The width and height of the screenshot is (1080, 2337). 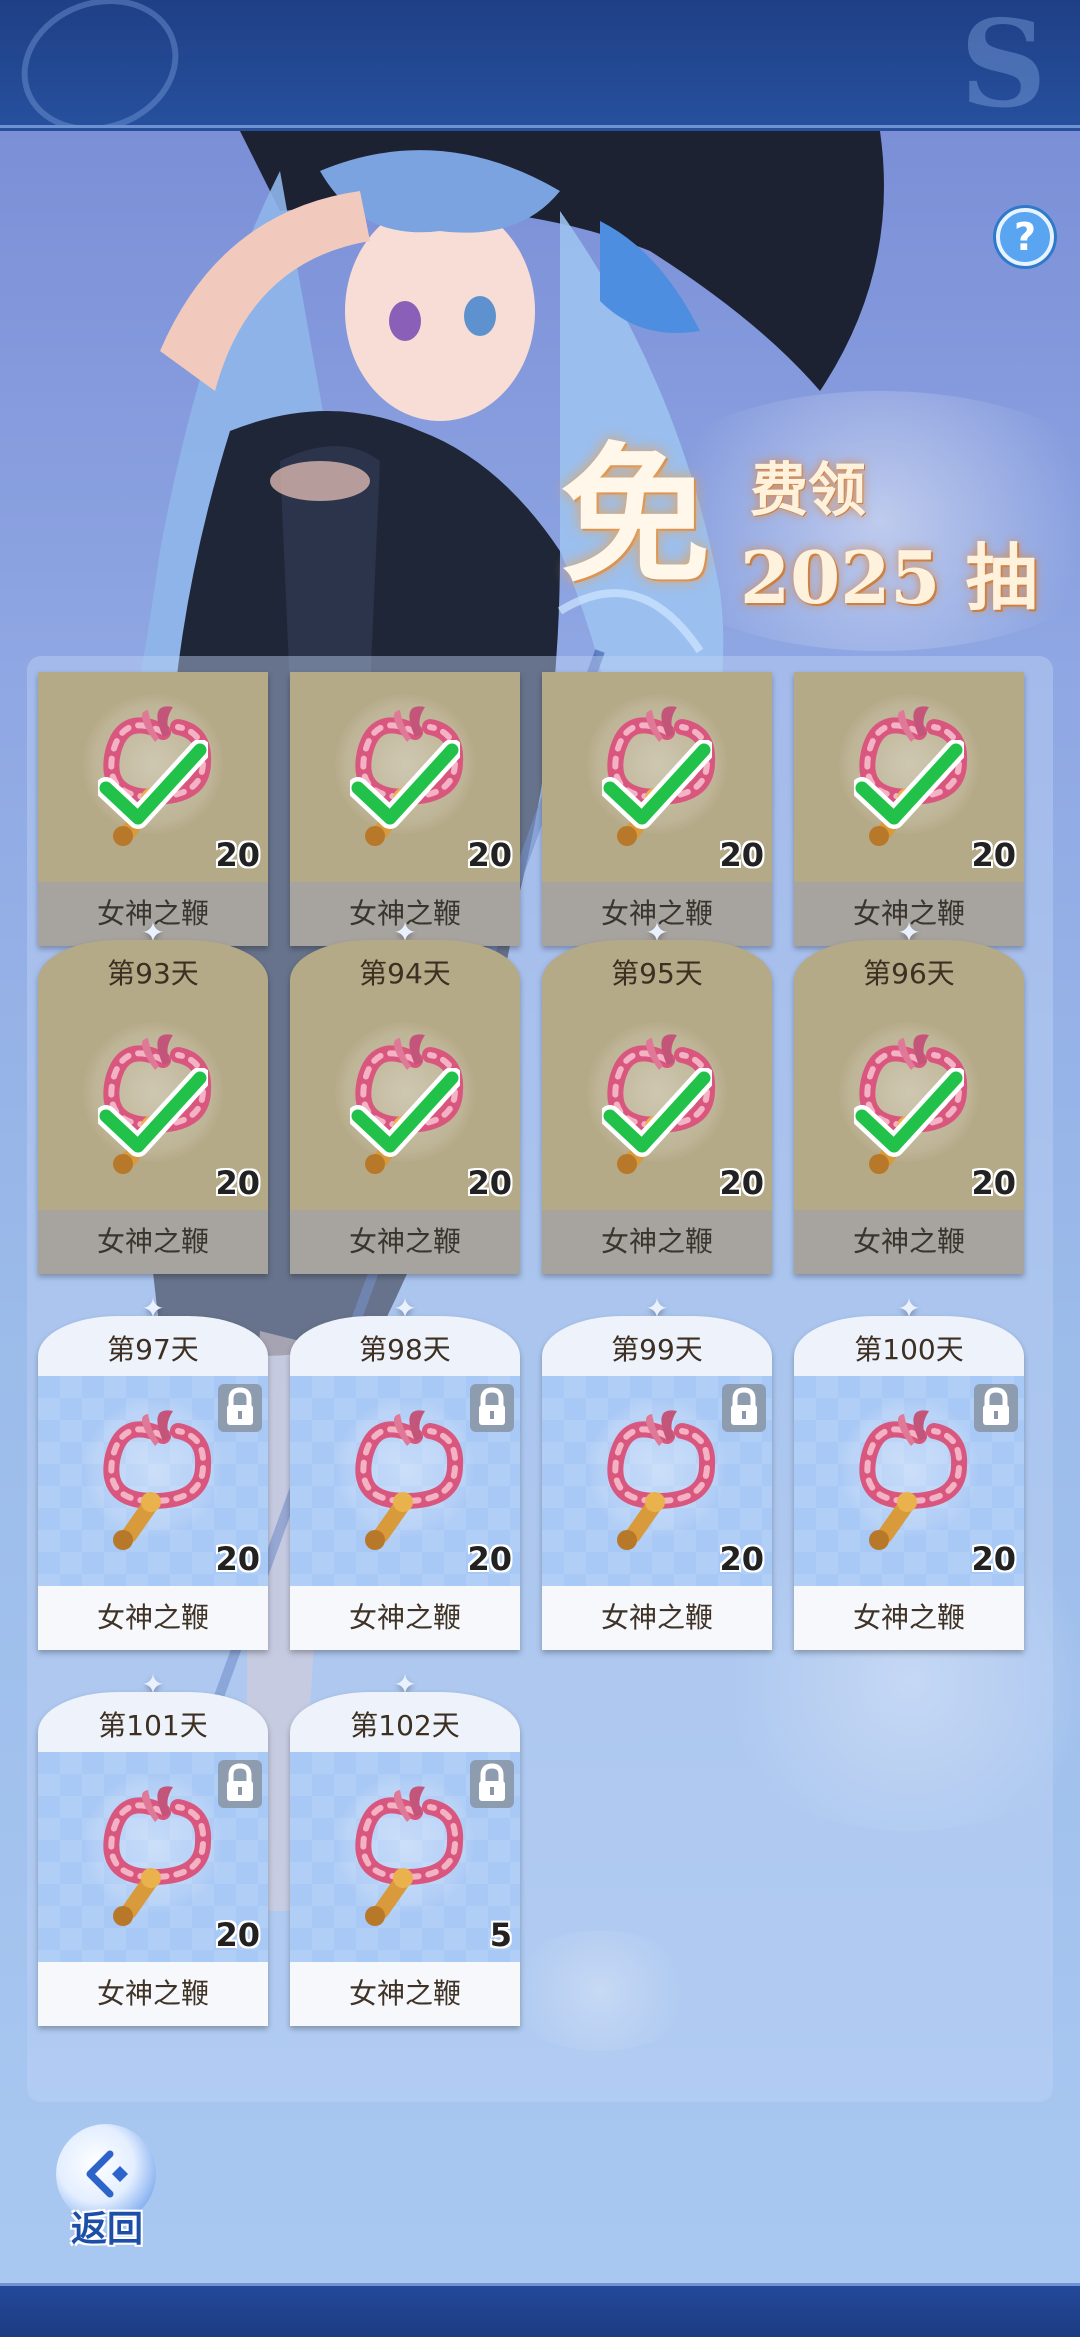 I want to click on reward-day-label: 第95天, so click(x=657, y=970).